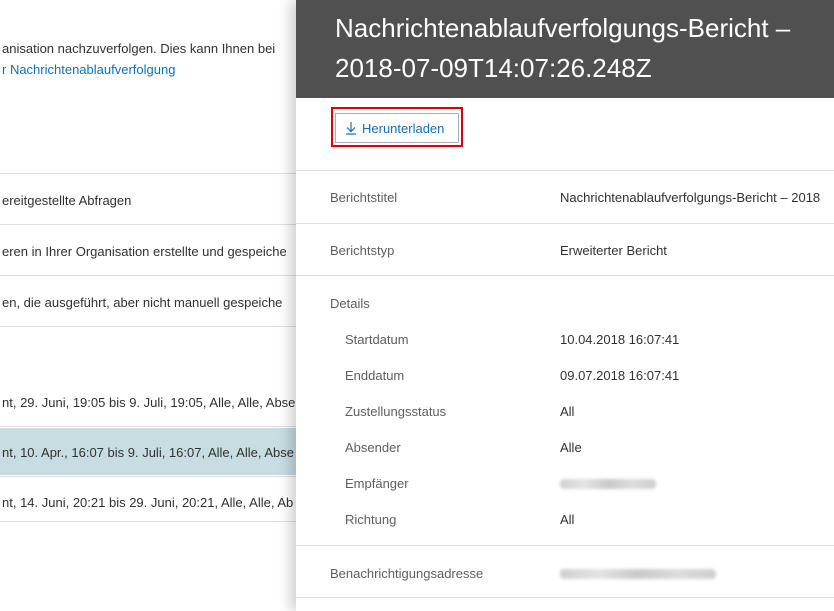  What do you see at coordinates (88, 69) in the screenshot?
I see `message-trace-link: r Nachrichtenablaufverfolgung` at bounding box center [88, 69].